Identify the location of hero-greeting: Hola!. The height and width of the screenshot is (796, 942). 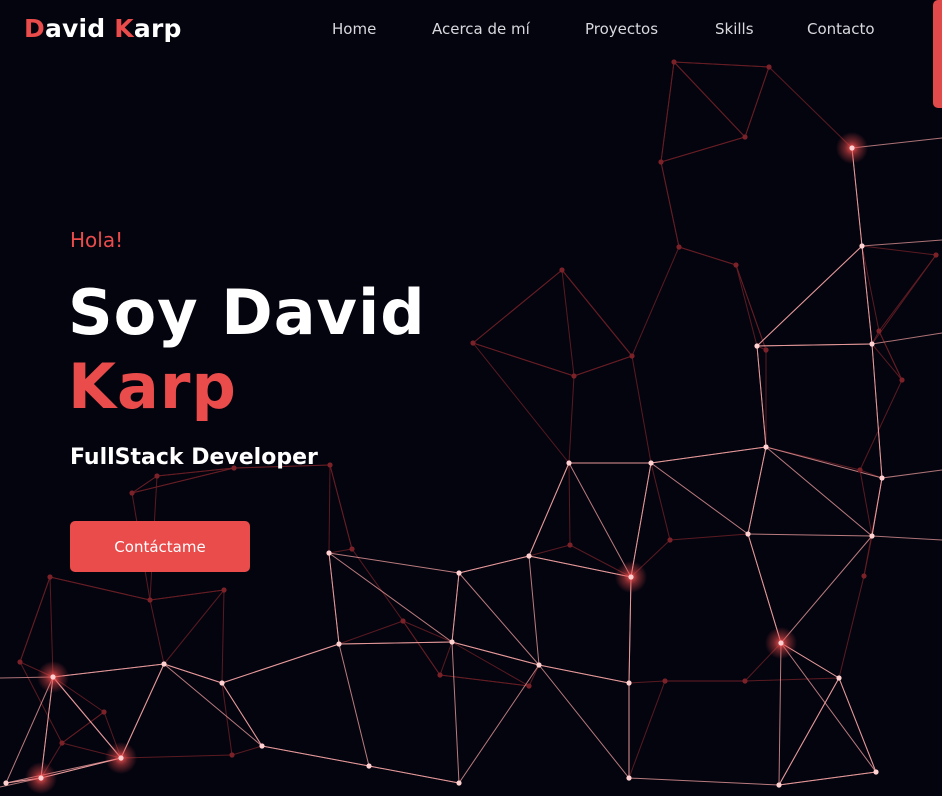
(97, 240).